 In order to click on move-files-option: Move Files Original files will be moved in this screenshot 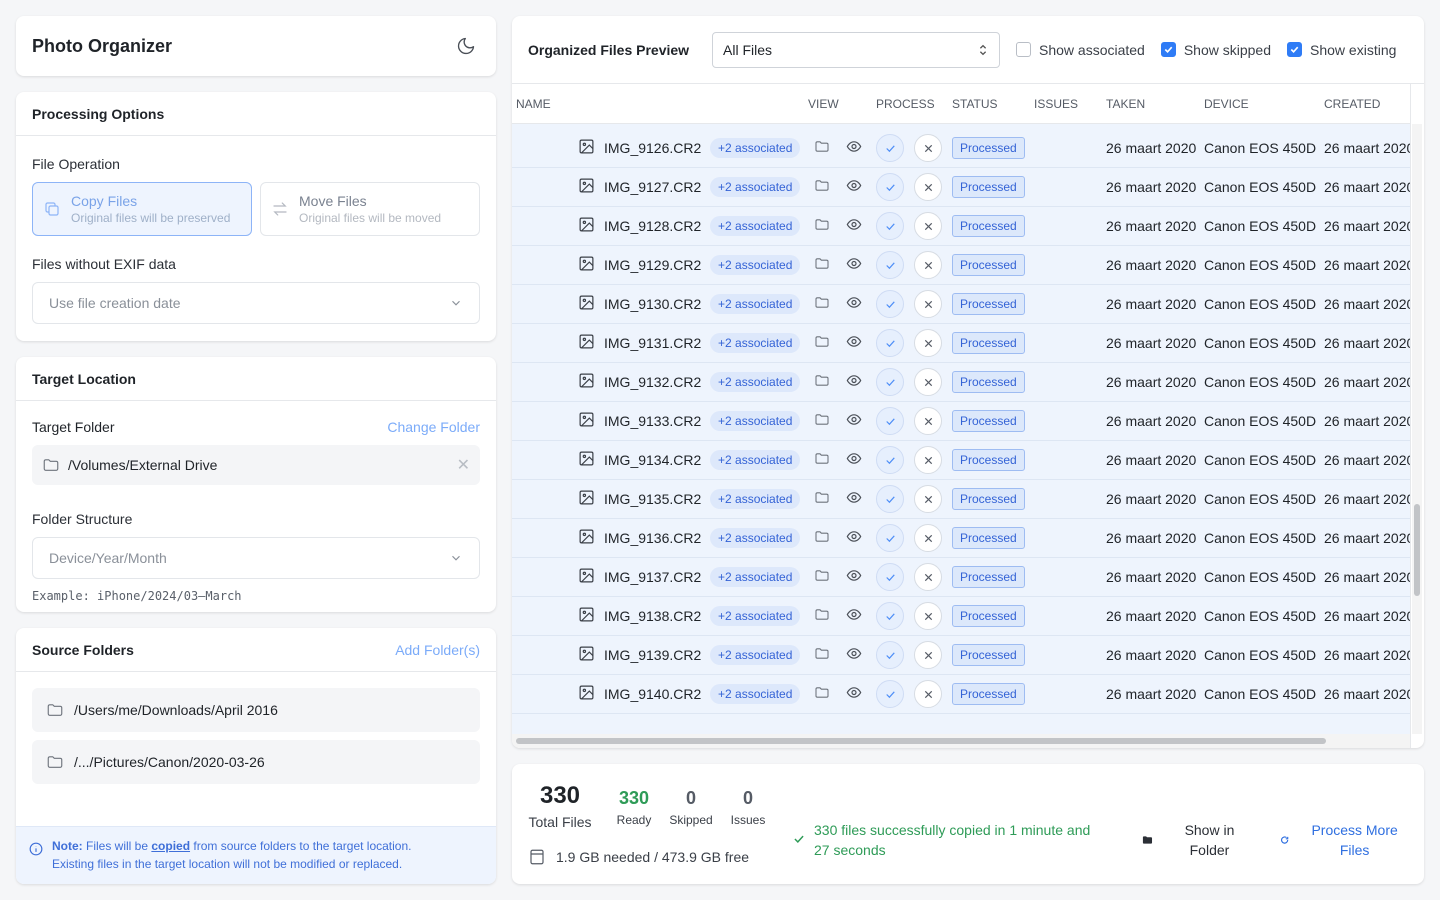, I will do `click(370, 209)`.